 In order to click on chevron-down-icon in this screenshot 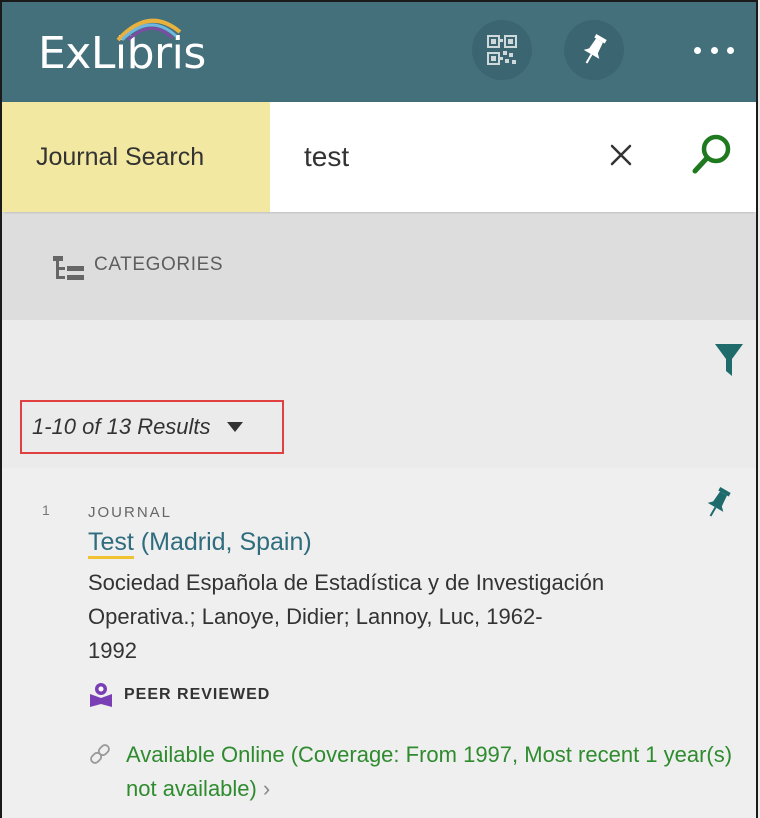, I will do `click(234, 427)`.